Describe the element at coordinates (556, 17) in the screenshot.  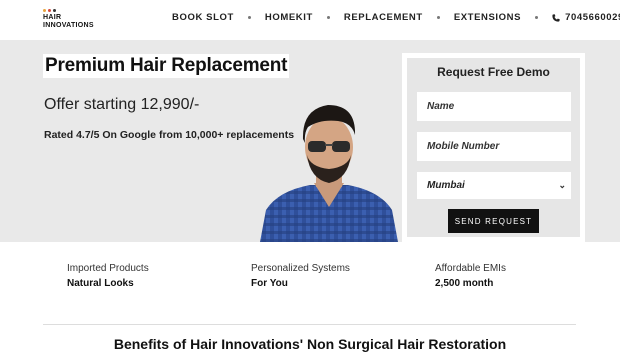
I see `phone-icon` at that location.